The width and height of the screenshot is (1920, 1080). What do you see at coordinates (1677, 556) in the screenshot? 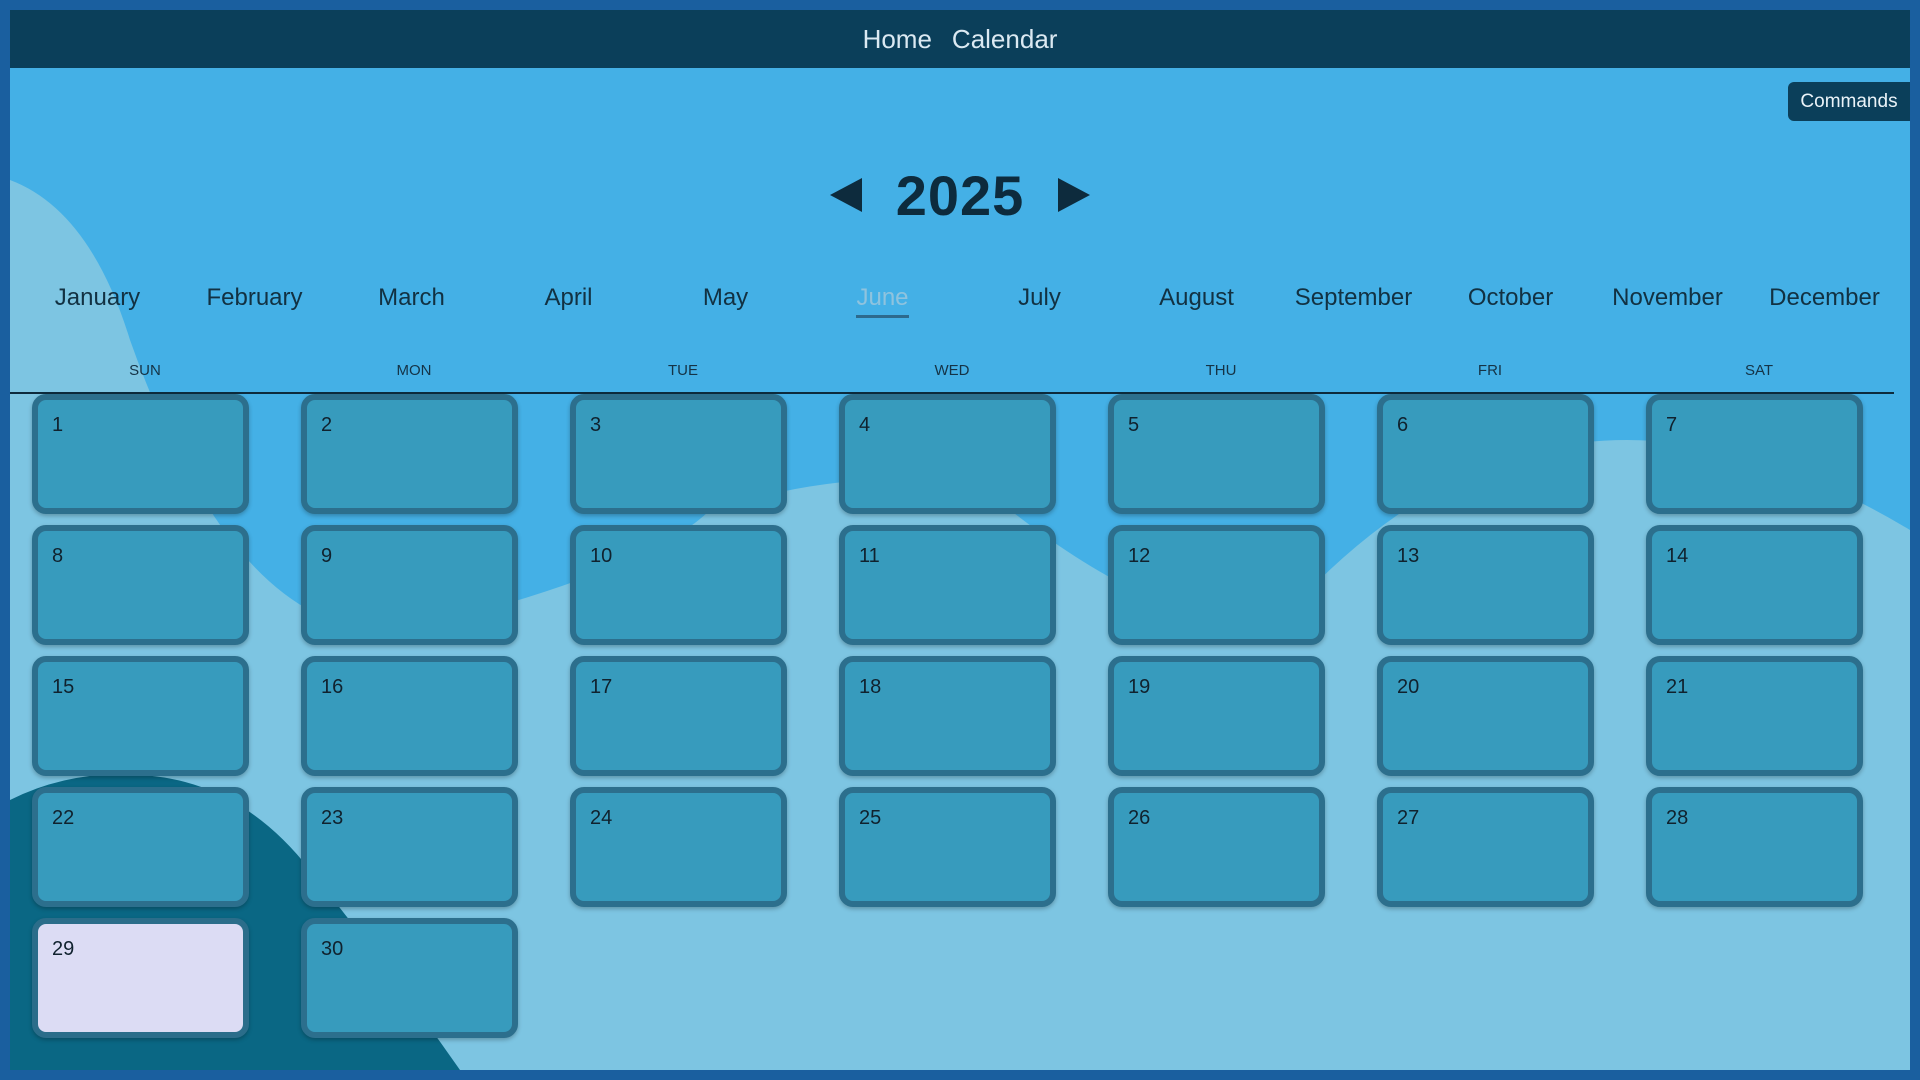
I see `day-number: 14` at bounding box center [1677, 556].